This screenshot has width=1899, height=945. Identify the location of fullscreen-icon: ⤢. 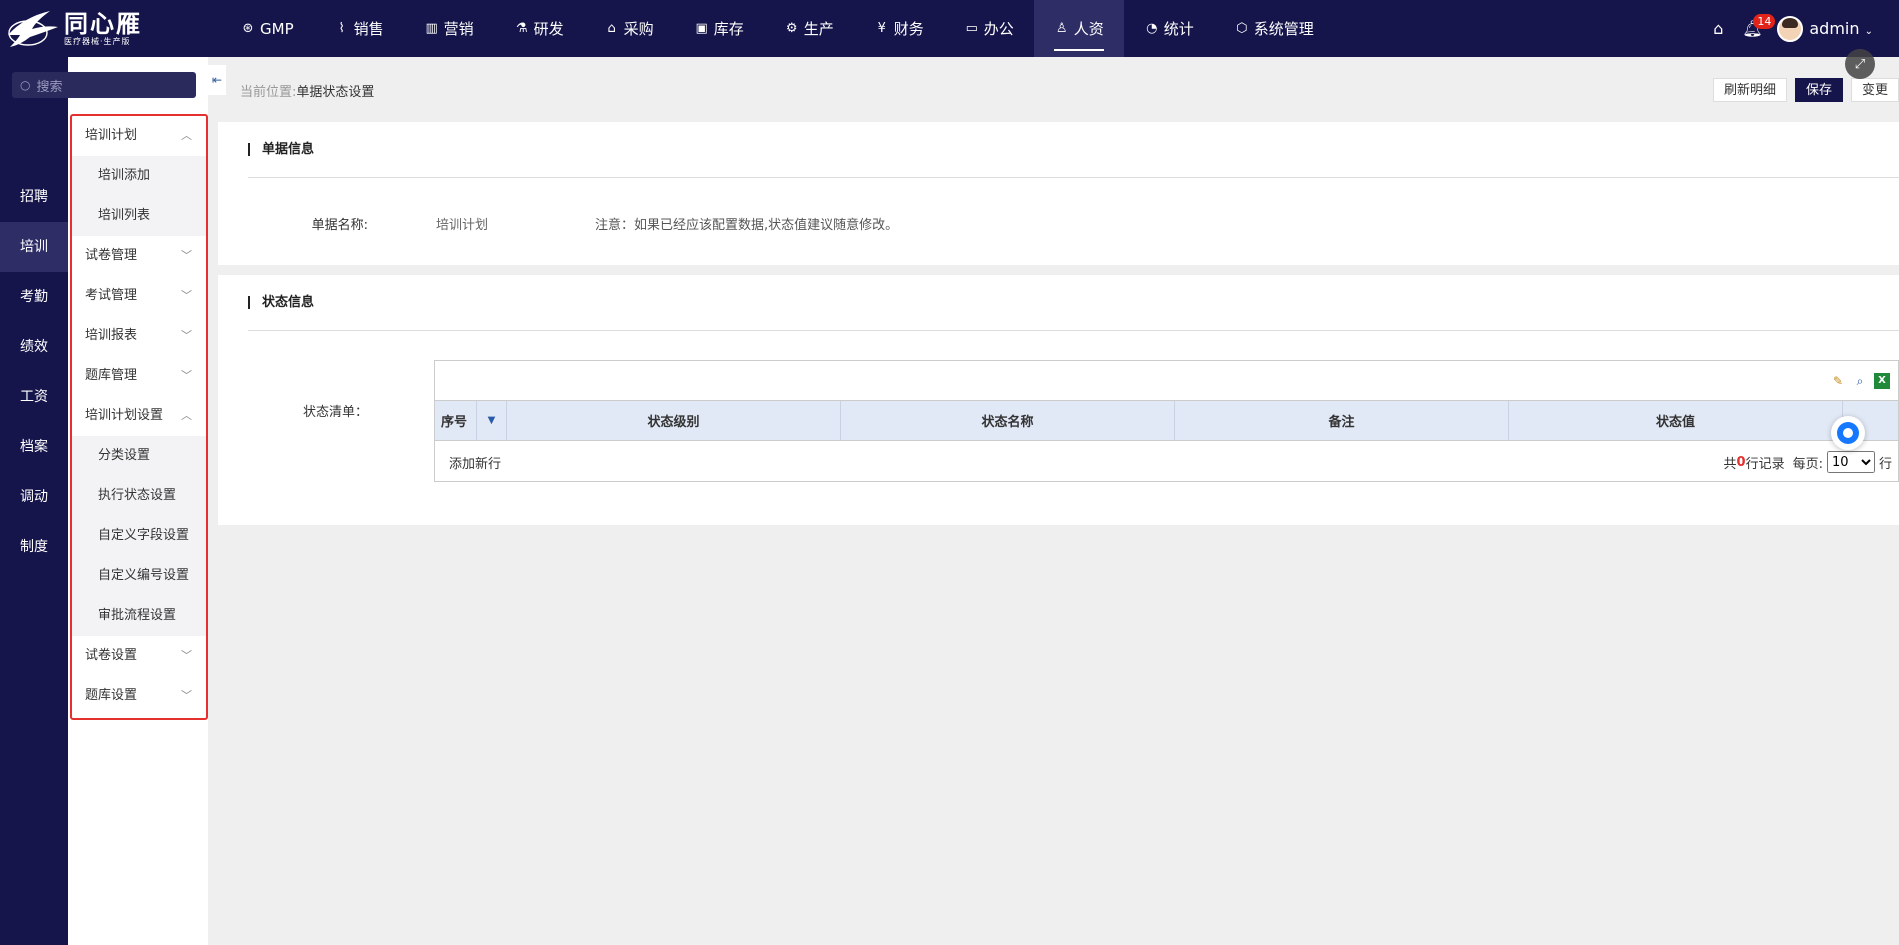
(1860, 64).